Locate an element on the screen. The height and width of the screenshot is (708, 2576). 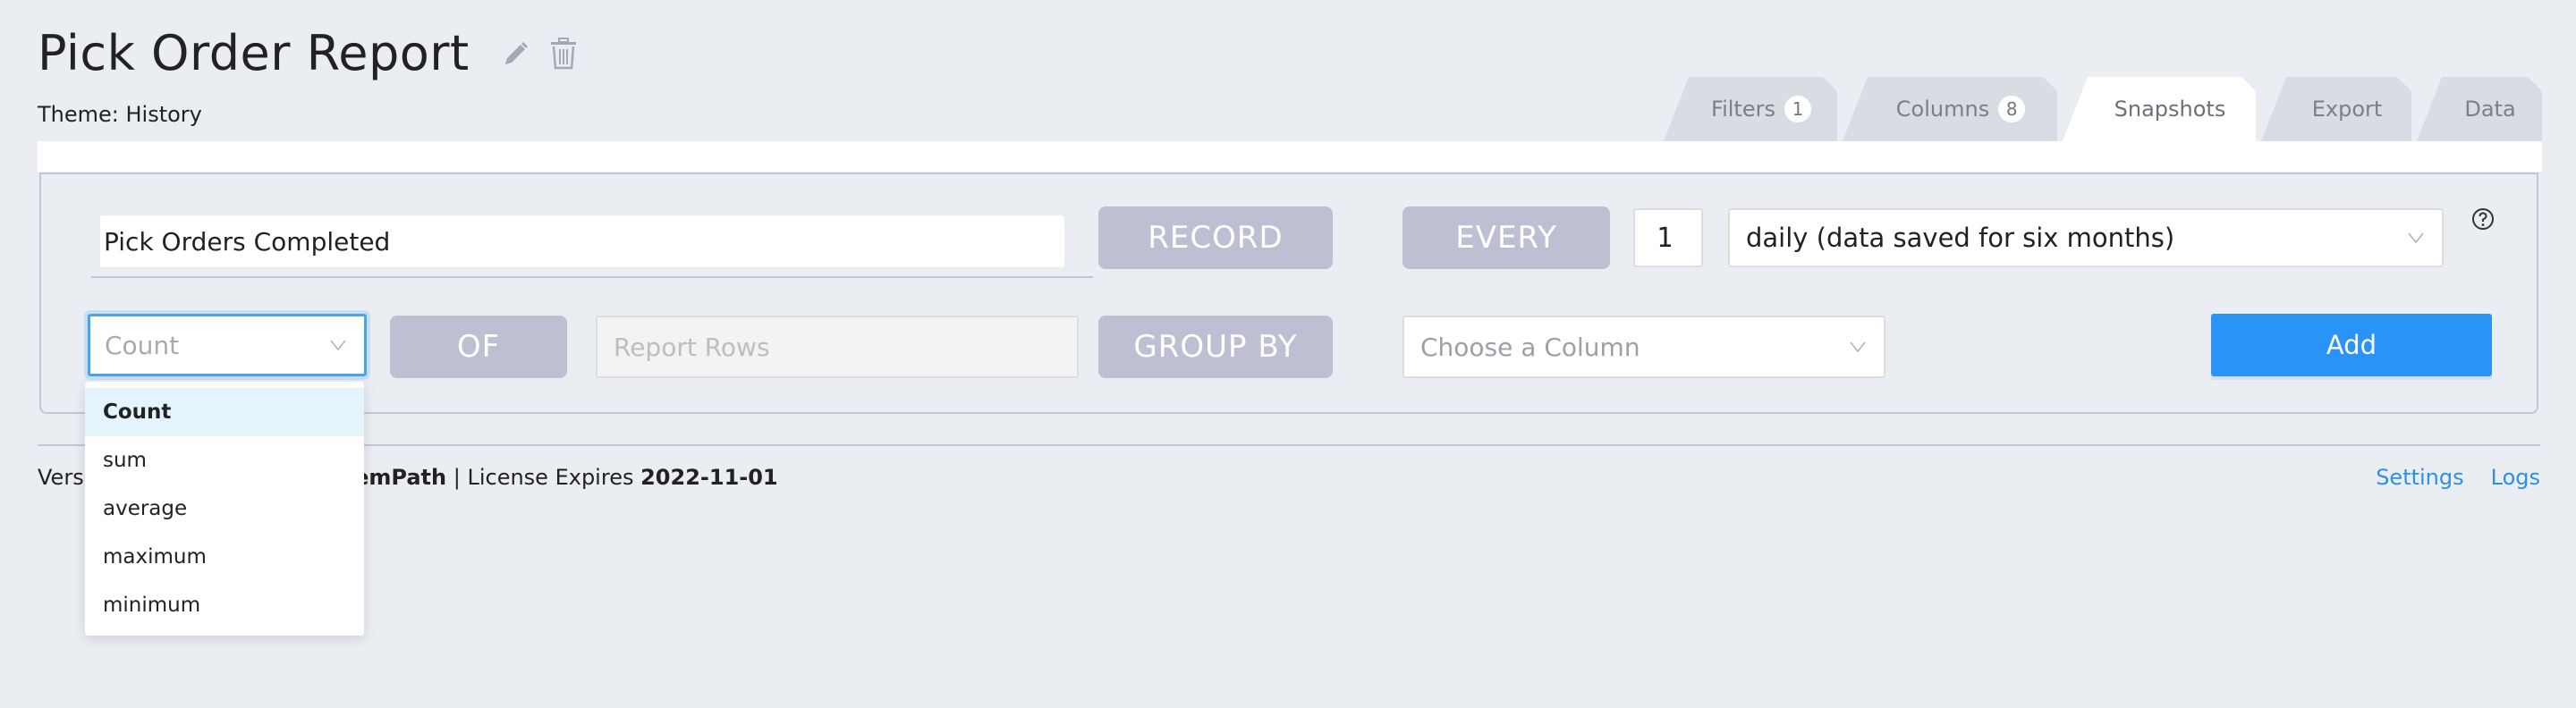
theme-label: Theme: History is located at coordinates (120, 114).